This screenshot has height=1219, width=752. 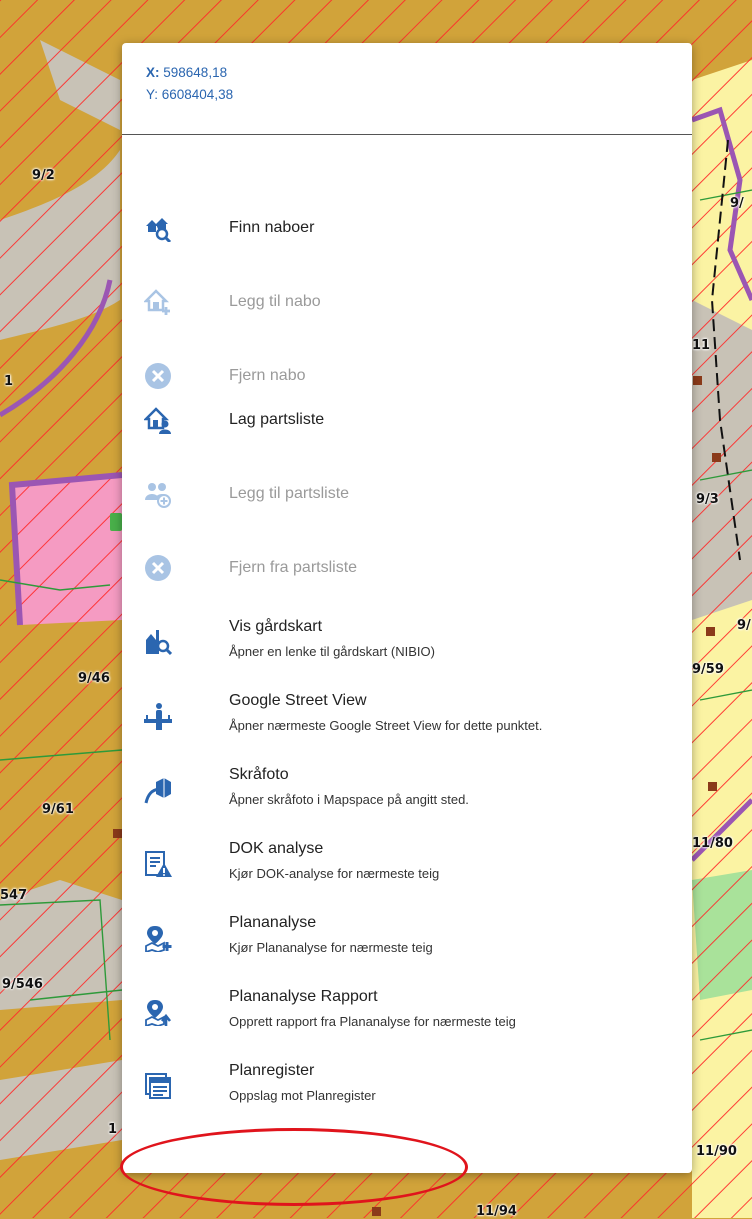 What do you see at coordinates (331, 947) in the screenshot?
I see `menu-item-description: Kjør Plananalyse for nærmeste teig` at bounding box center [331, 947].